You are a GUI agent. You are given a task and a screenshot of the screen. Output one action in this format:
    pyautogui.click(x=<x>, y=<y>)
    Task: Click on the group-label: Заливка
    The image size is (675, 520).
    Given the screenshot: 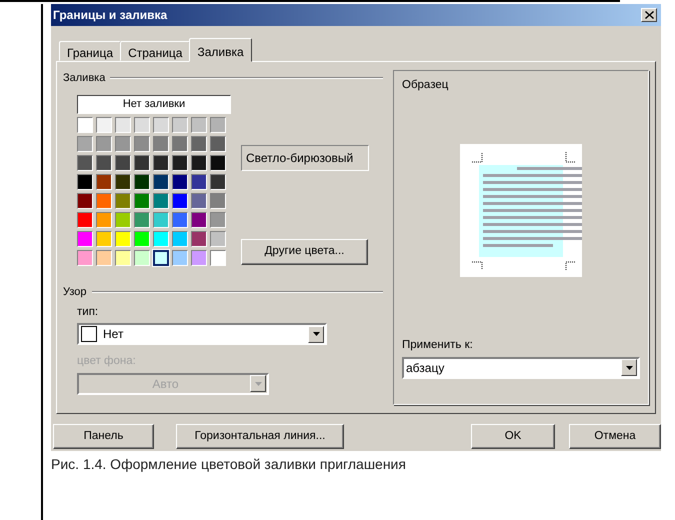 What is the action you would take?
    pyautogui.click(x=84, y=78)
    